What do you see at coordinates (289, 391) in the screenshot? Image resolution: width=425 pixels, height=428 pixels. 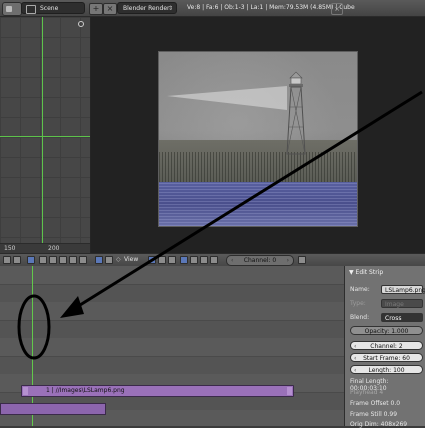 I see `strip-right-handle` at bounding box center [289, 391].